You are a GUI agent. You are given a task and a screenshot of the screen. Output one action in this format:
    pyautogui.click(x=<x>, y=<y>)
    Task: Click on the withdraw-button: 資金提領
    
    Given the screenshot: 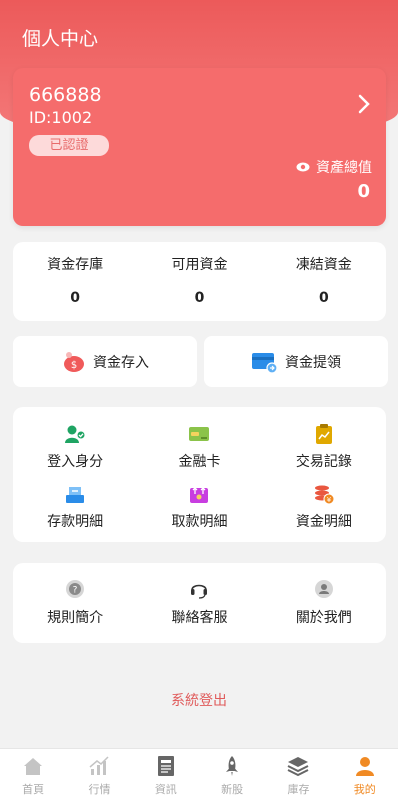 What is the action you would take?
    pyautogui.click(x=296, y=361)
    